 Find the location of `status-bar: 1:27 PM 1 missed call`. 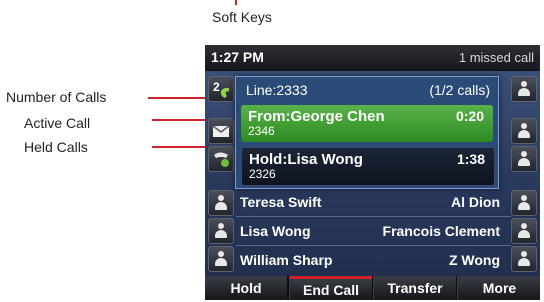

status-bar: 1:27 PM 1 missed call is located at coordinates (372, 58).